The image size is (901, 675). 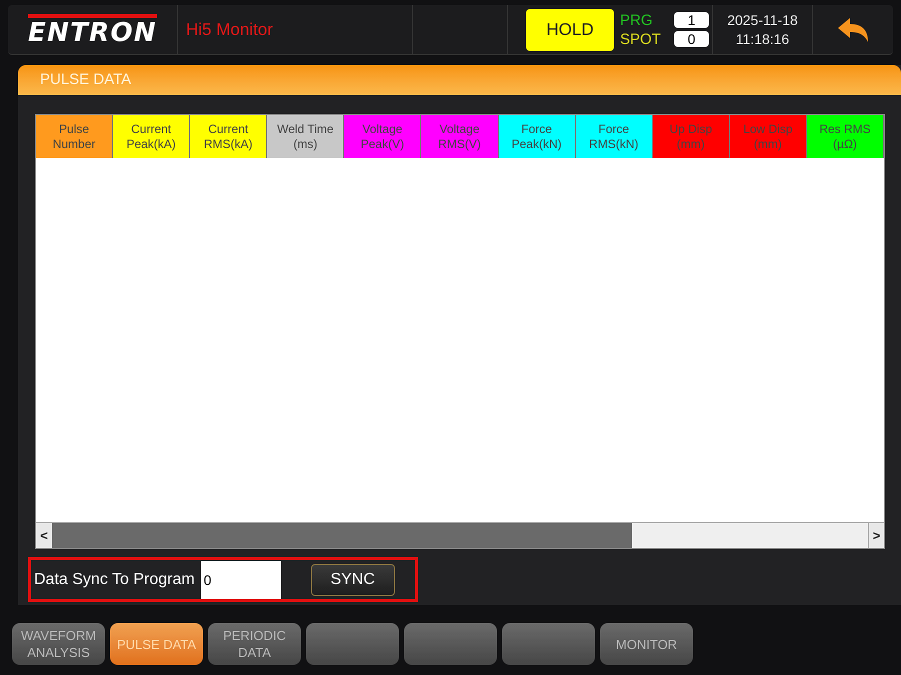 I want to click on nav-button: WAVEFORM ANALYSIS, so click(x=58, y=644).